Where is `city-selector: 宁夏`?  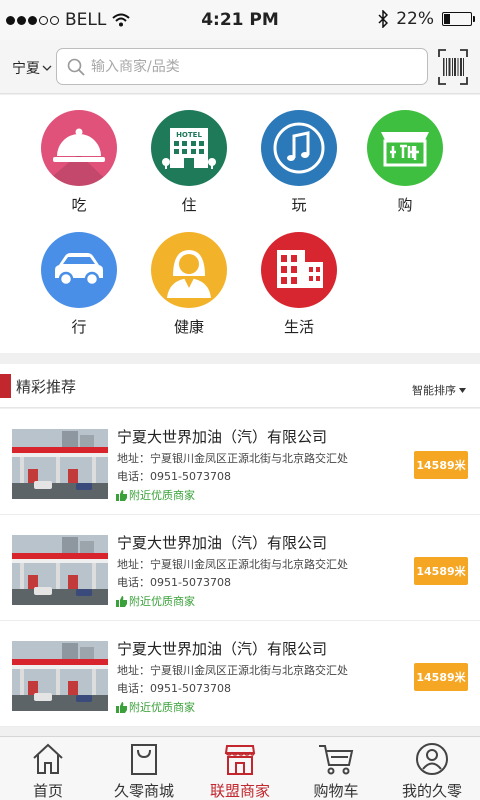
city-selector: 宁夏 is located at coordinates (32, 68).